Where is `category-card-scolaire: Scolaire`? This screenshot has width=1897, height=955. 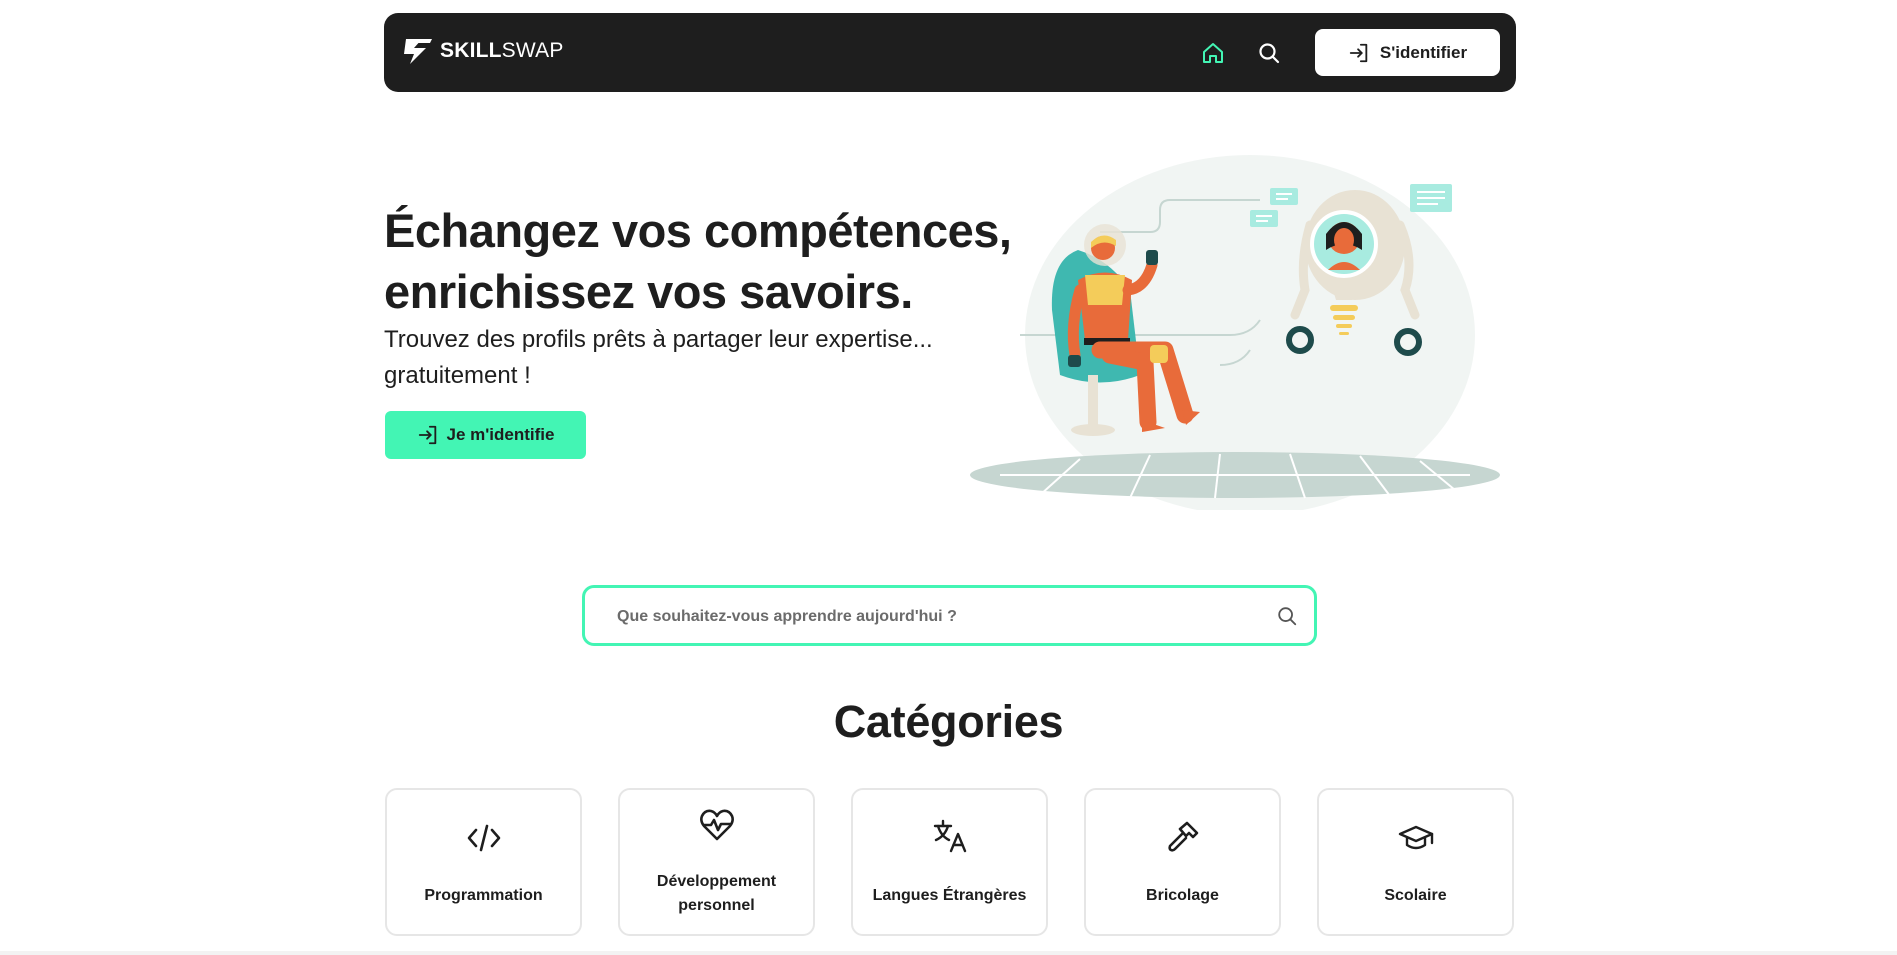 category-card-scolaire: Scolaire is located at coordinates (1415, 862).